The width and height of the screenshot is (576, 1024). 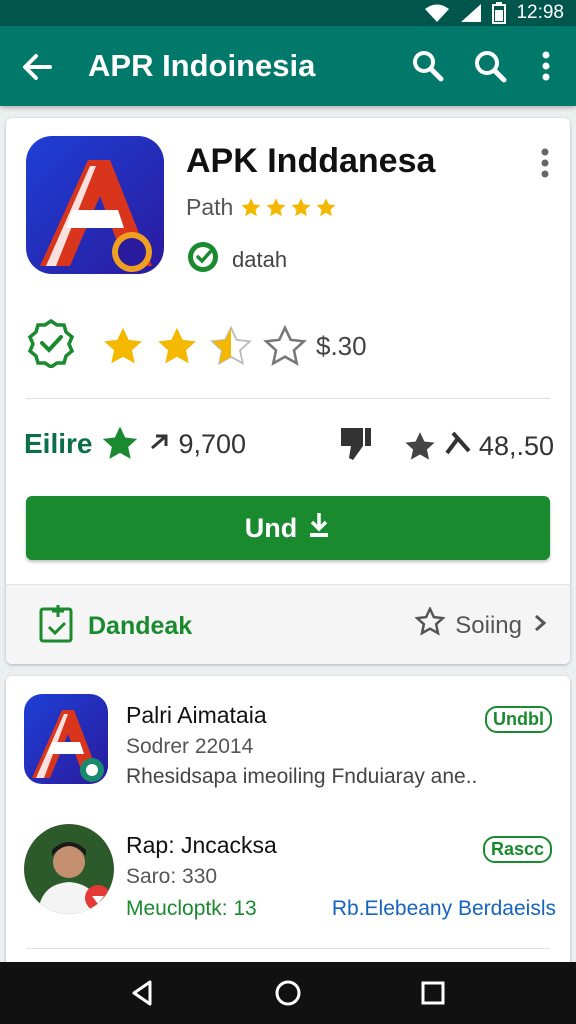 What do you see at coordinates (271, 527) in the screenshot?
I see `install-label: Und` at bounding box center [271, 527].